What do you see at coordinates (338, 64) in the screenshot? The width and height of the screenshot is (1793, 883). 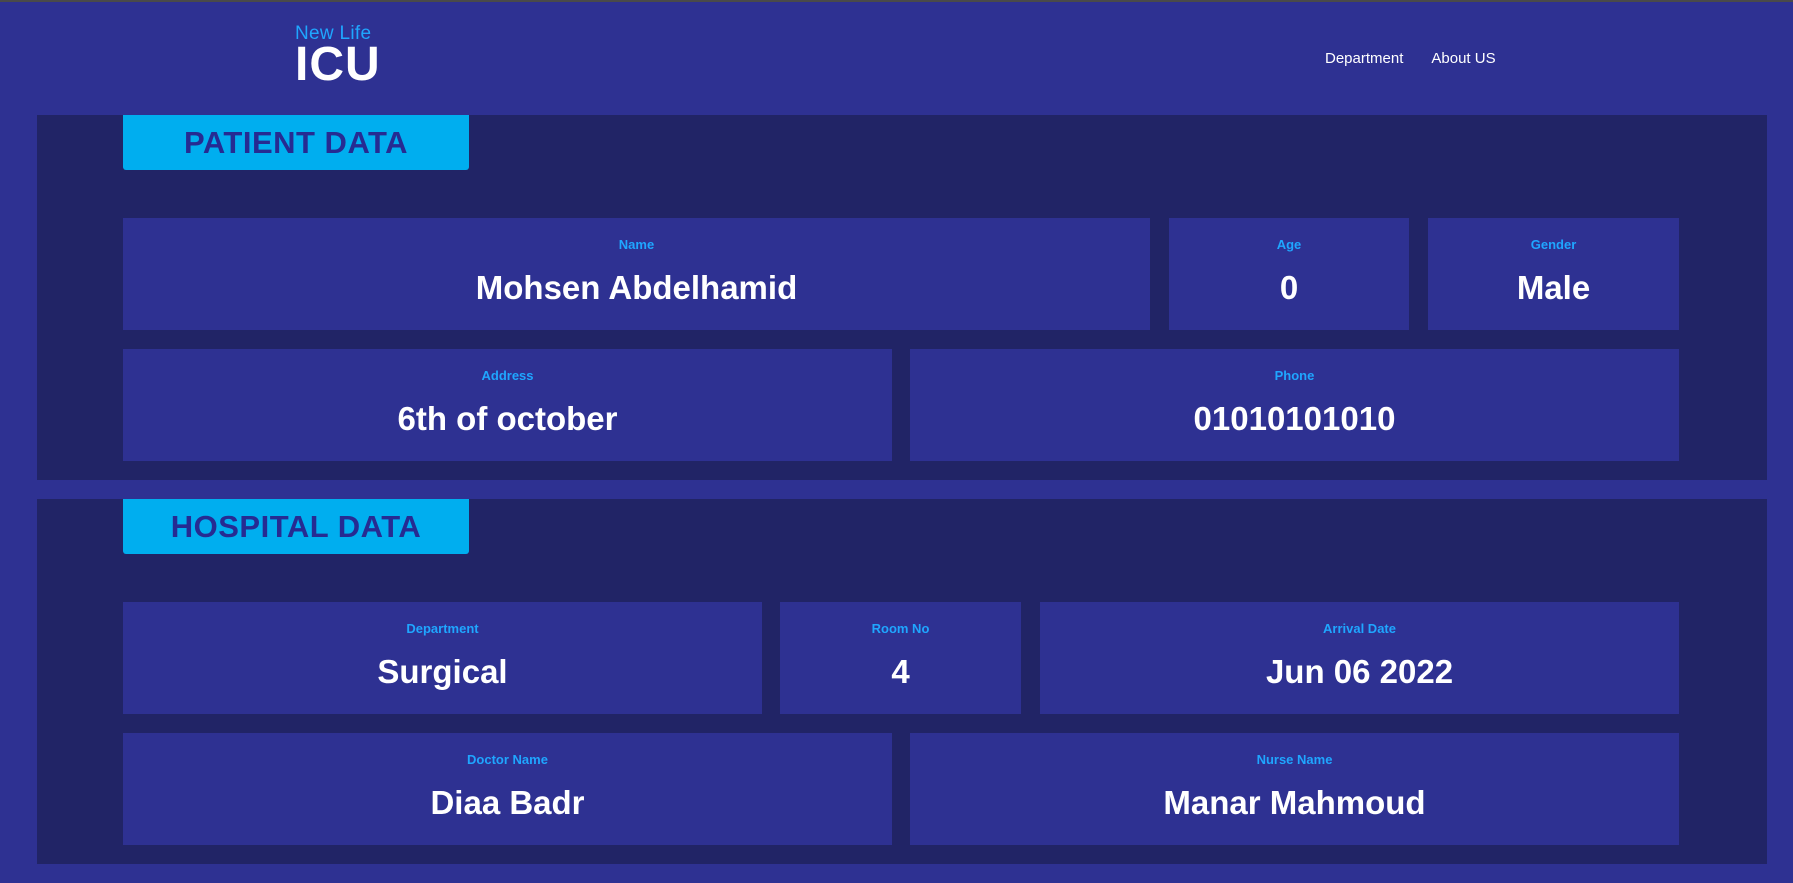 I see `logo-title: ICU` at bounding box center [338, 64].